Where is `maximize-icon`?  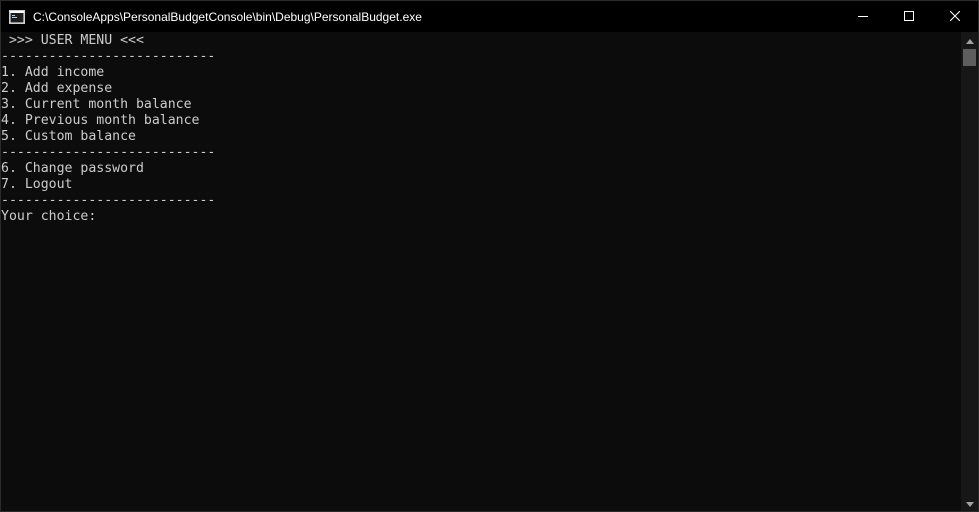 maximize-icon is located at coordinates (909, 17).